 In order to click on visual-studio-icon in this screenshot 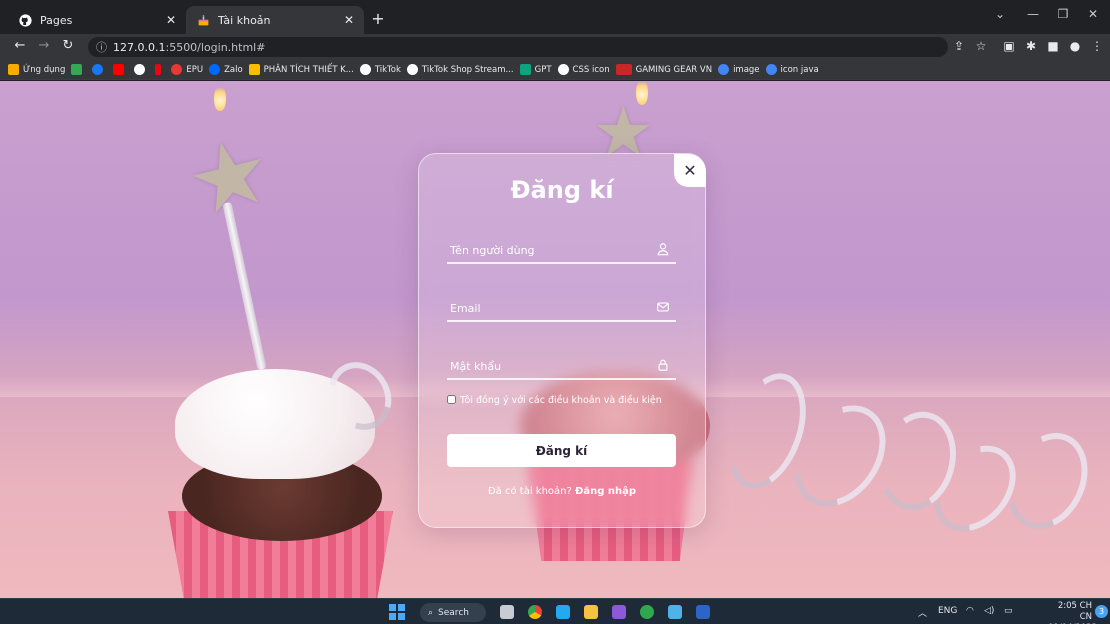, I will do `click(619, 612)`.